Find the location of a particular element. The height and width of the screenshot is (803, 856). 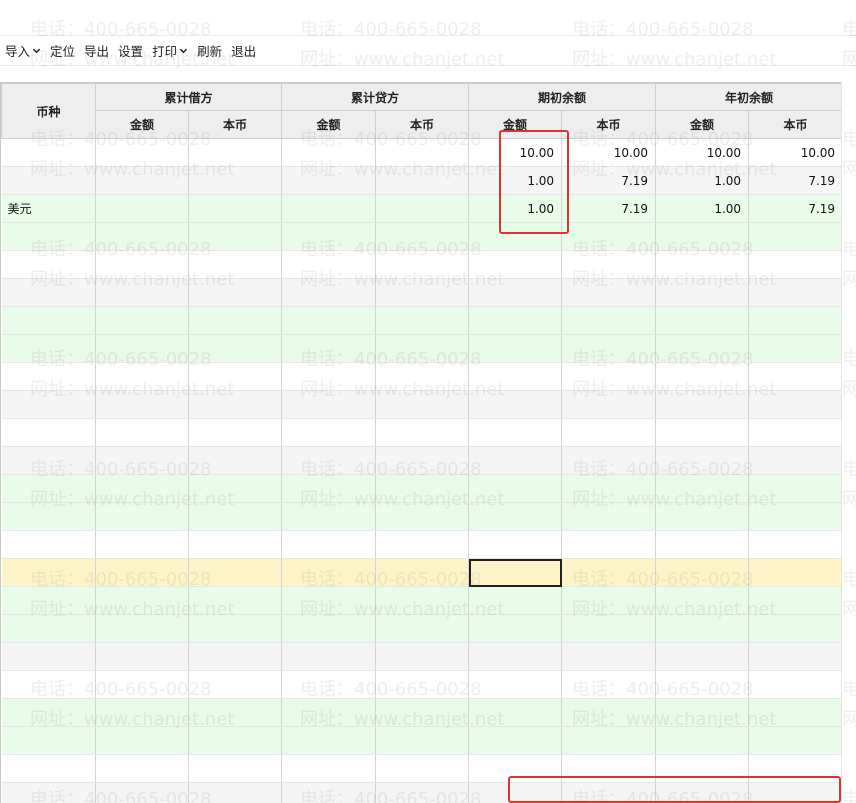

subheader-amount: 金额 is located at coordinates (515, 124).